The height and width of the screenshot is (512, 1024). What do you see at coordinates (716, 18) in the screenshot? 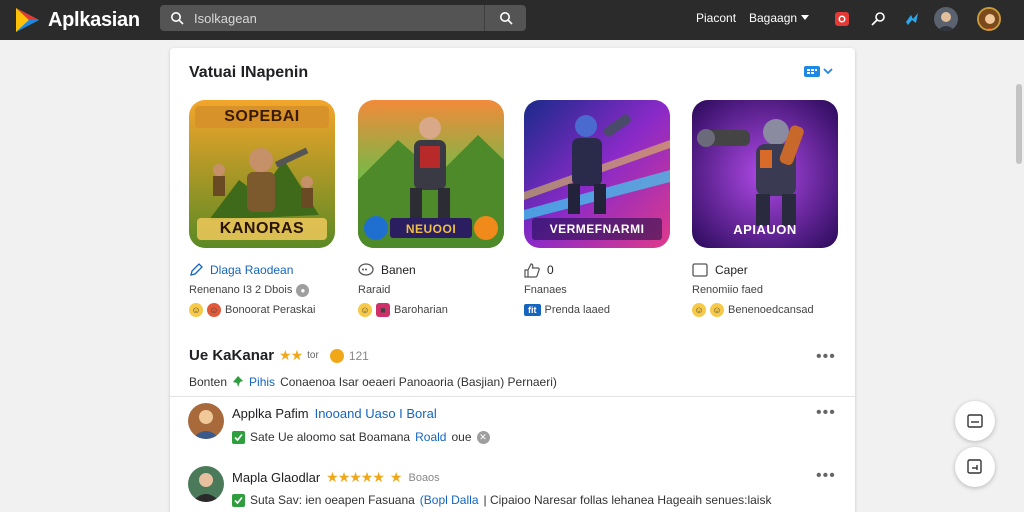
I see `nav-link: Piacont` at bounding box center [716, 18].